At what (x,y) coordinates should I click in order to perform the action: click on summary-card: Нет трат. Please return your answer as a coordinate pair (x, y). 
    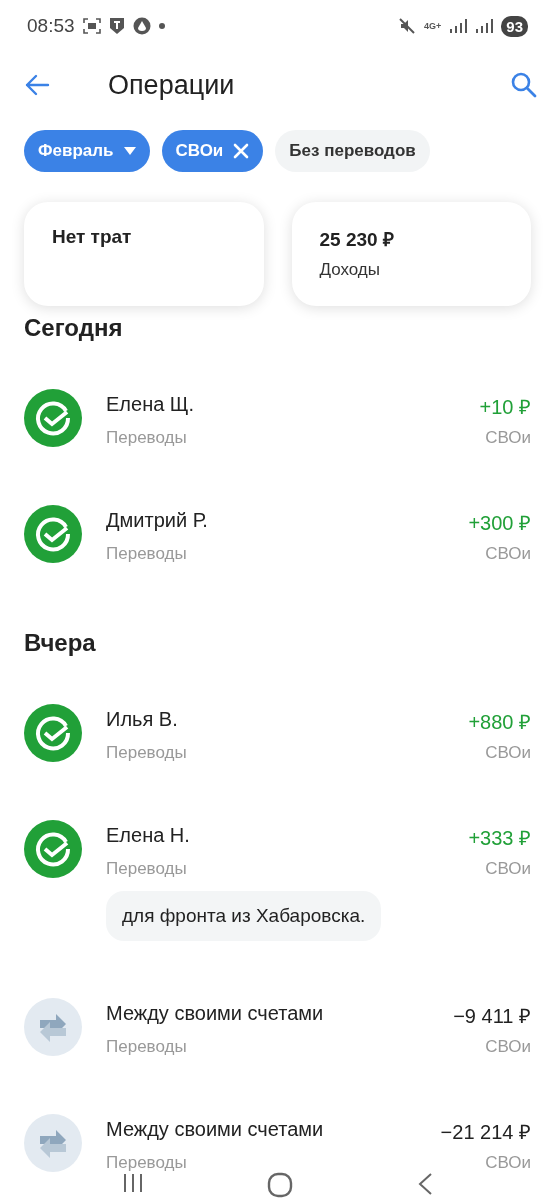
    Looking at the image, I should click on (144, 254).